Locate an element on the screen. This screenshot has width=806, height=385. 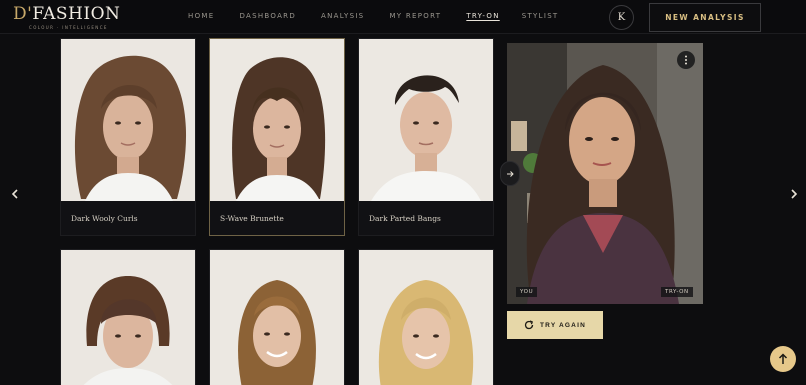
nav-analysis: ANALYSIS is located at coordinates (342, 16).